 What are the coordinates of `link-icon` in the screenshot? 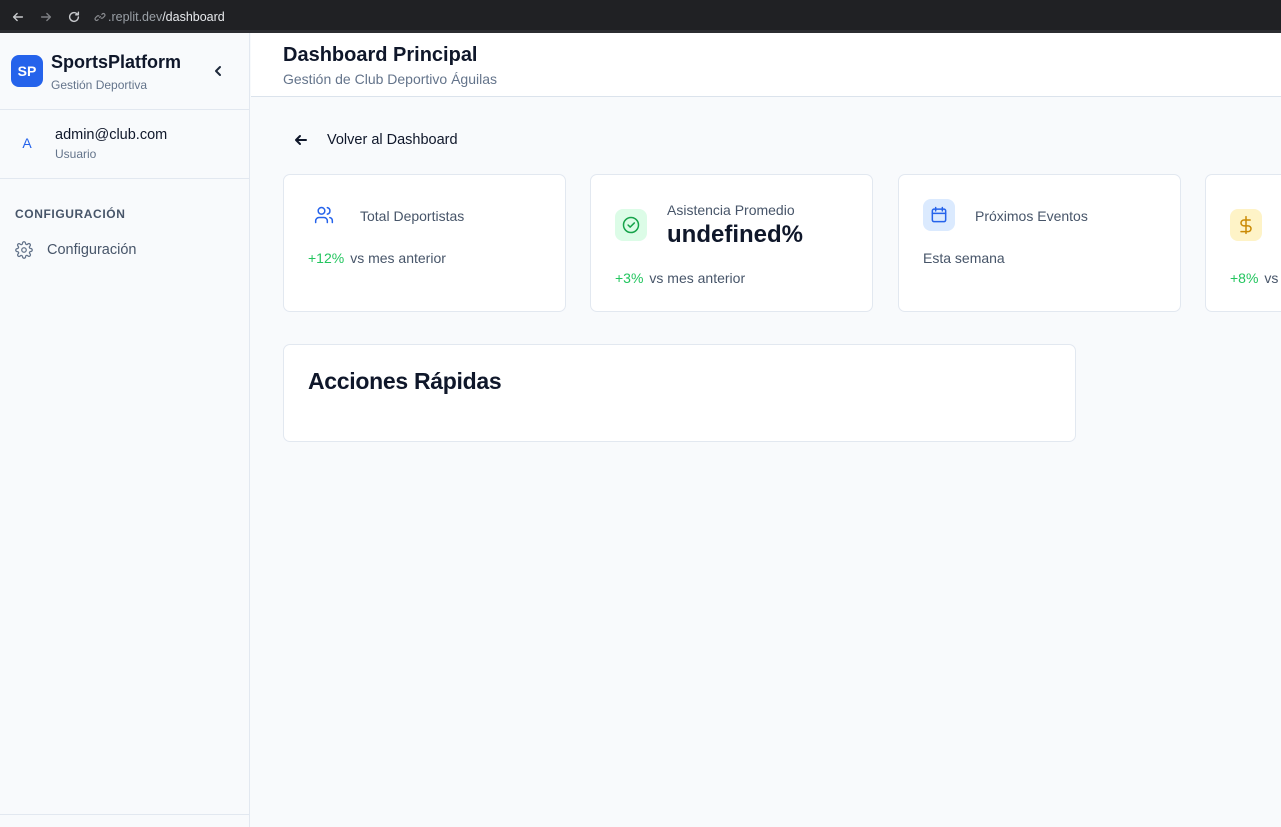 It's located at (100, 16).